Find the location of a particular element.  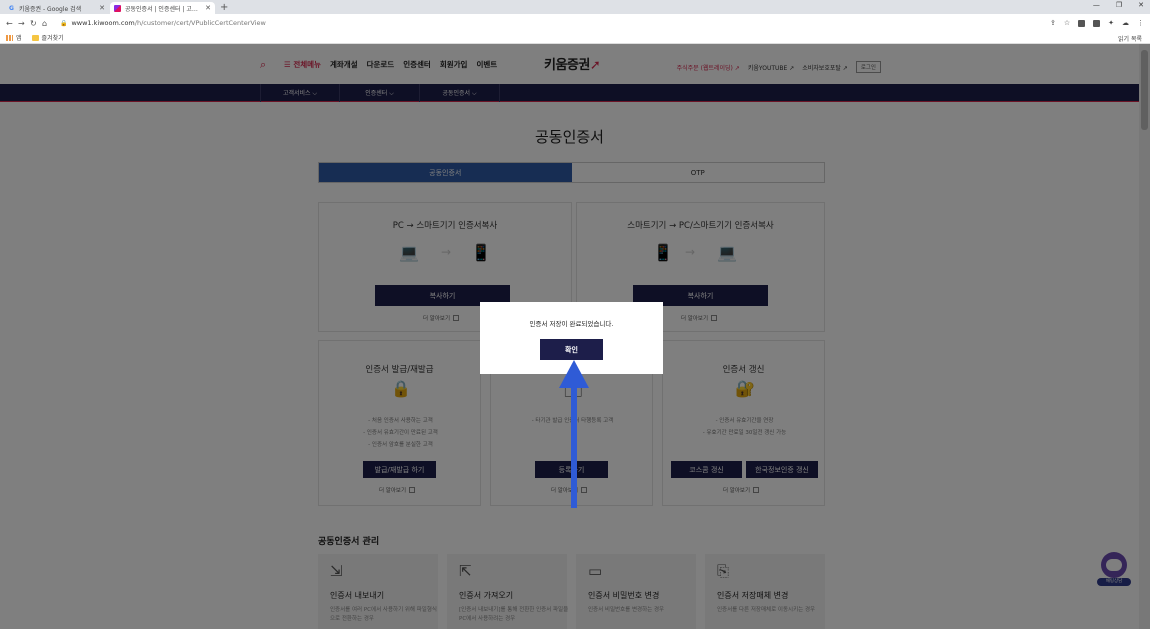

browser-tab-kiwoom: 공동인증서 | 인증센터 | 고객서... ✕ is located at coordinates (162, 8).